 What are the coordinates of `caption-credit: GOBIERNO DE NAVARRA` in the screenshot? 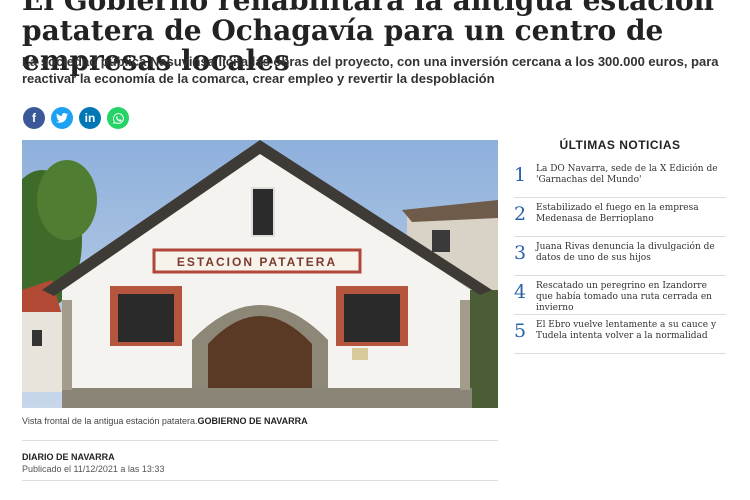 It's located at (252, 421).